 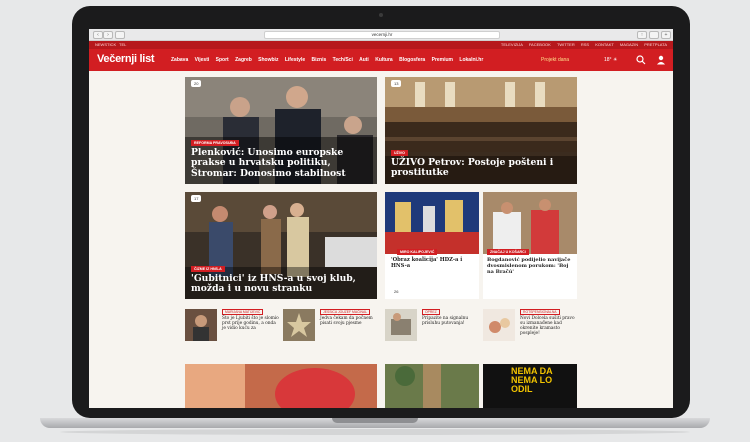 What do you see at coordinates (375, 432) in the screenshot?
I see `laptop-shadow` at bounding box center [375, 432].